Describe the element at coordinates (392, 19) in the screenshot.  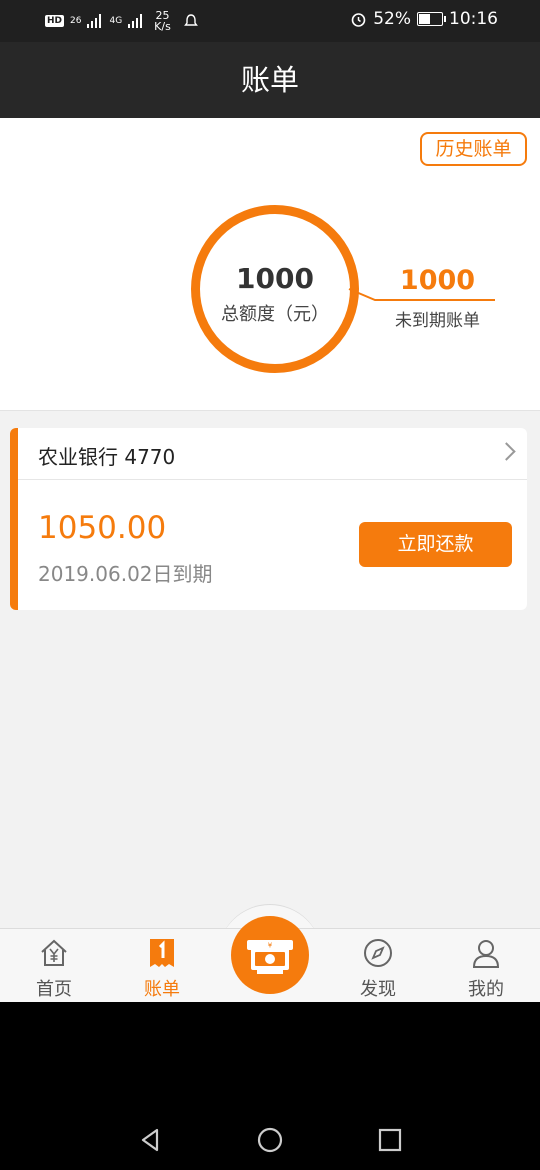
I see `battery-percent: 52%` at that location.